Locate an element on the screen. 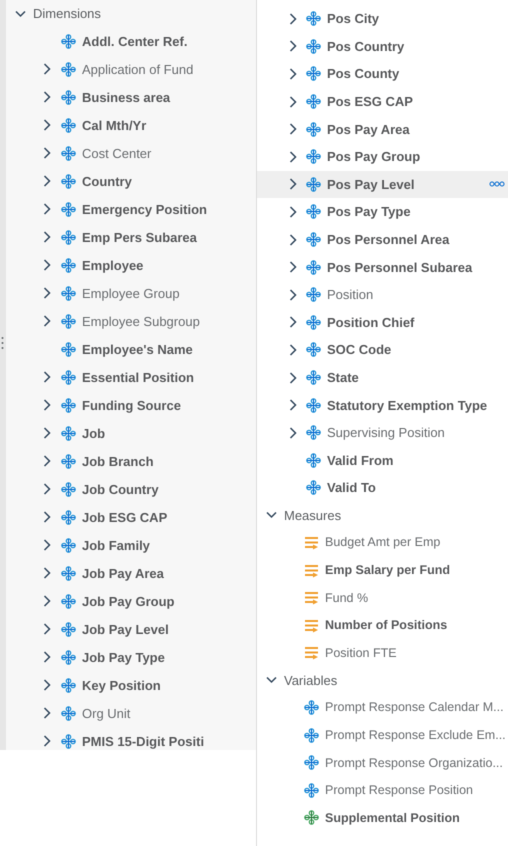  field-item: Pos City is located at coordinates (382, 19).